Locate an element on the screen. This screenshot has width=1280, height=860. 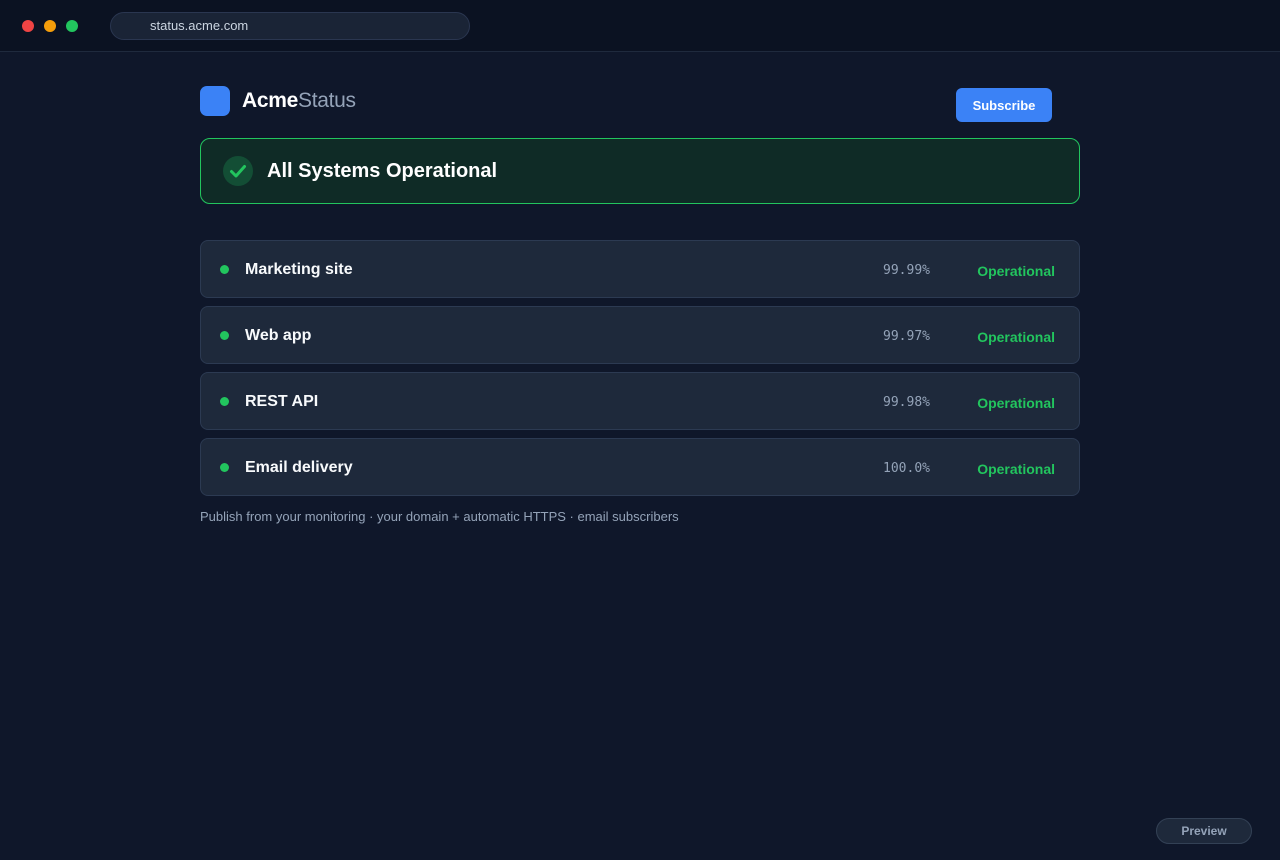
brand-name-secondary: Status is located at coordinates (327, 100).